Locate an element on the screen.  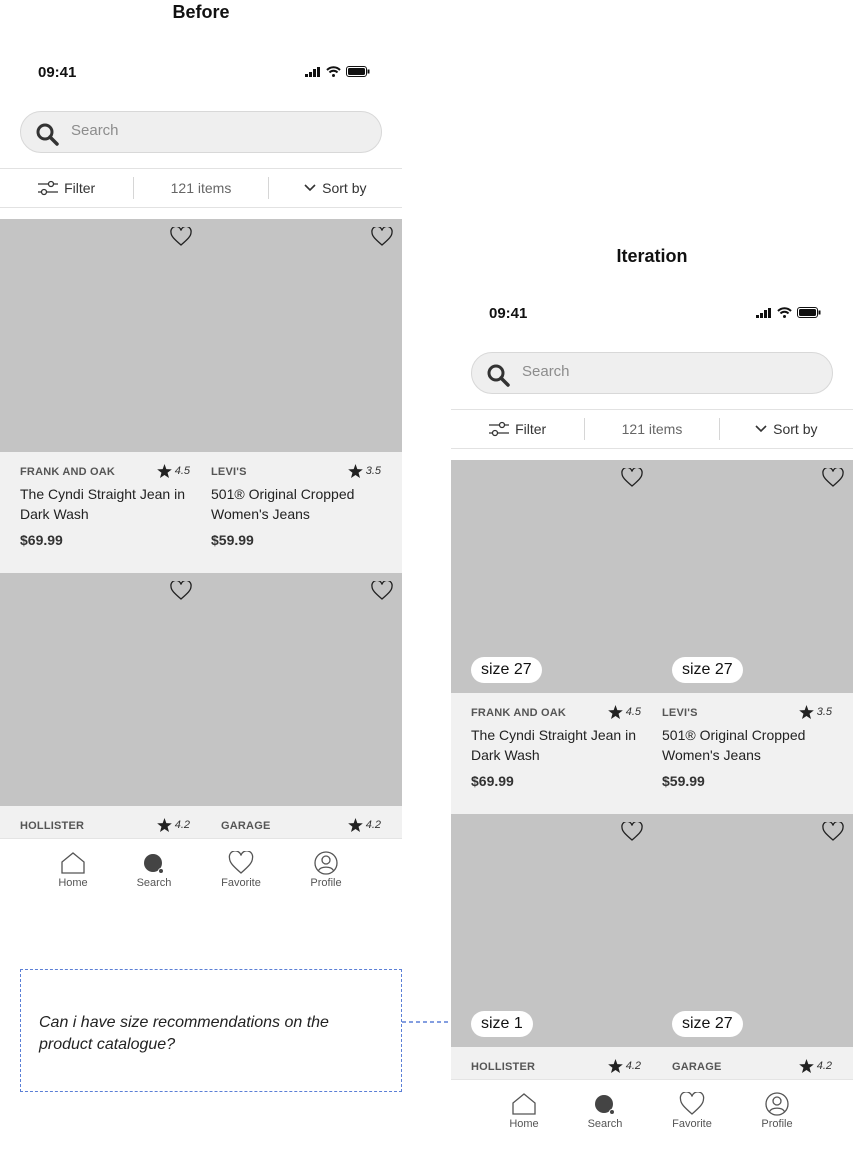
product-row: HOLLISTER 4.2 GARAGE 4.2 is located at coordinates (201, 713).